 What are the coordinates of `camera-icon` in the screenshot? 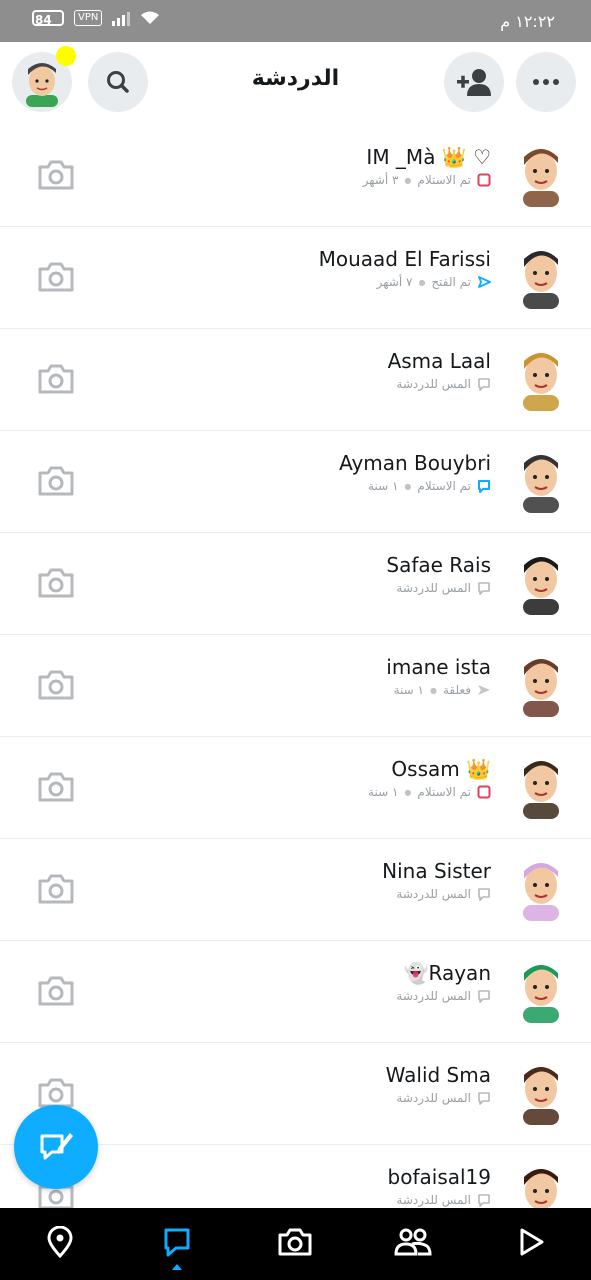 It's located at (295, 1242).